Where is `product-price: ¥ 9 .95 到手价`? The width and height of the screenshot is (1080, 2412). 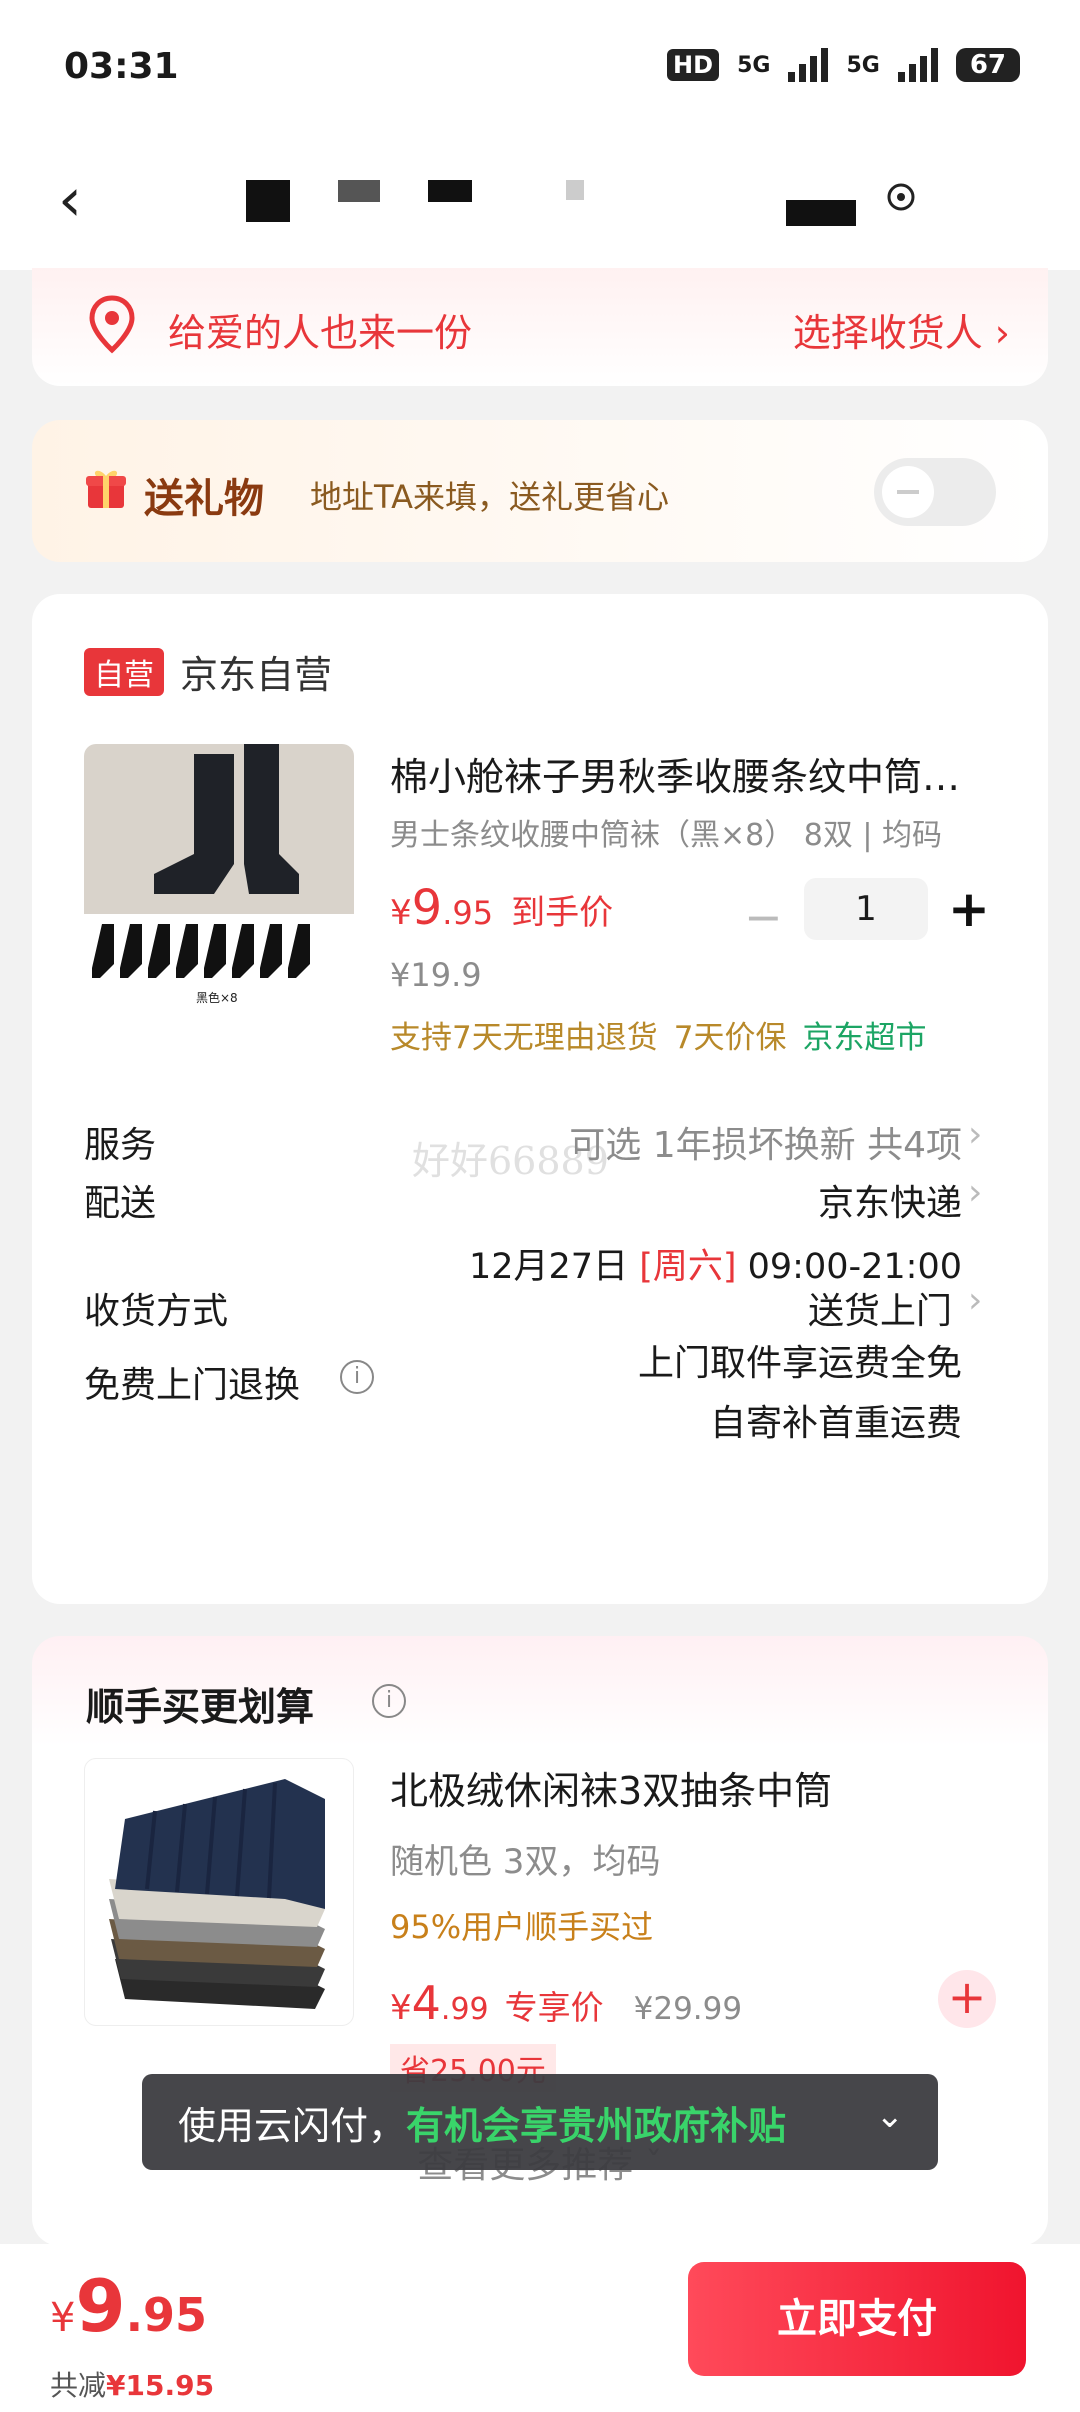 product-price: ¥ 9 .95 到手价 is located at coordinates (501, 908).